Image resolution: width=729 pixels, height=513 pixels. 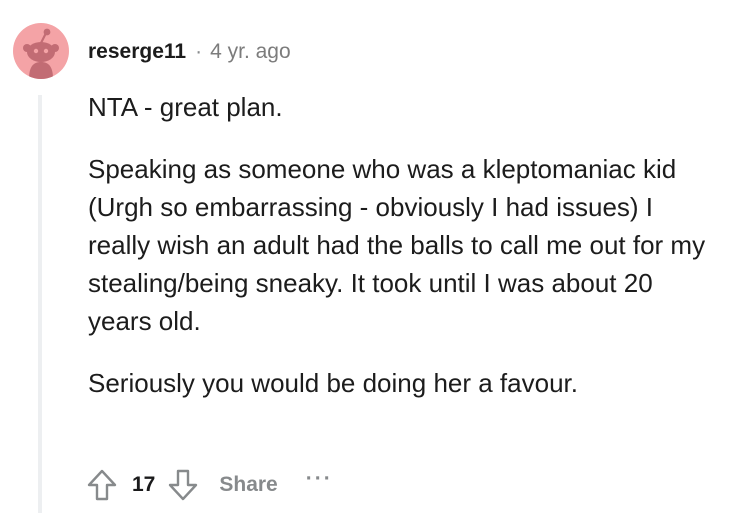 I want to click on avatar, so click(x=41, y=51).